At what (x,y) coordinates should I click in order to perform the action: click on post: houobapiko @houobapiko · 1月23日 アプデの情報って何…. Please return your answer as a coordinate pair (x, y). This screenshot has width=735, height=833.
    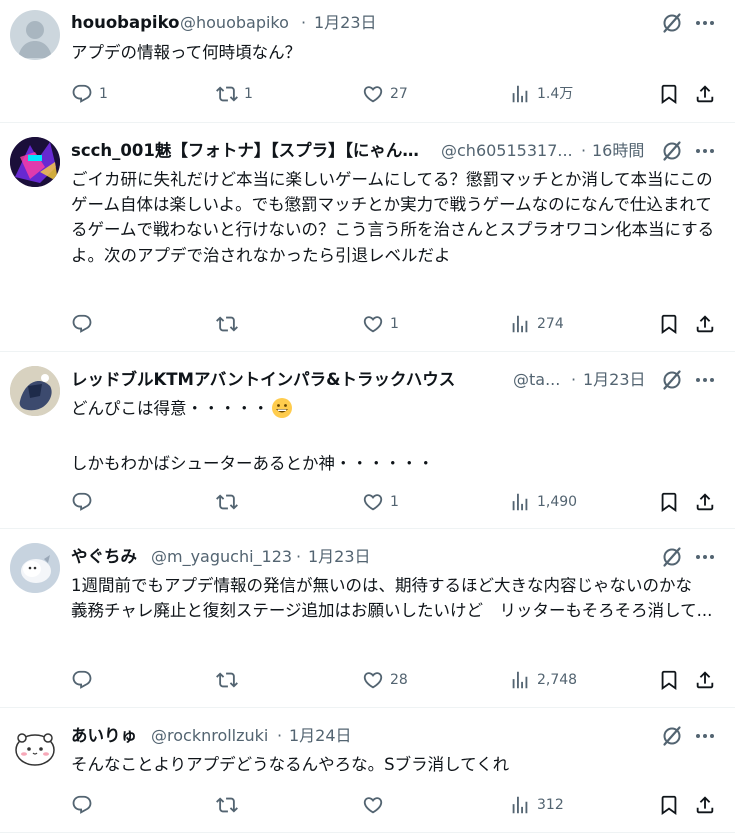
    Looking at the image, I should click on (367, 61).